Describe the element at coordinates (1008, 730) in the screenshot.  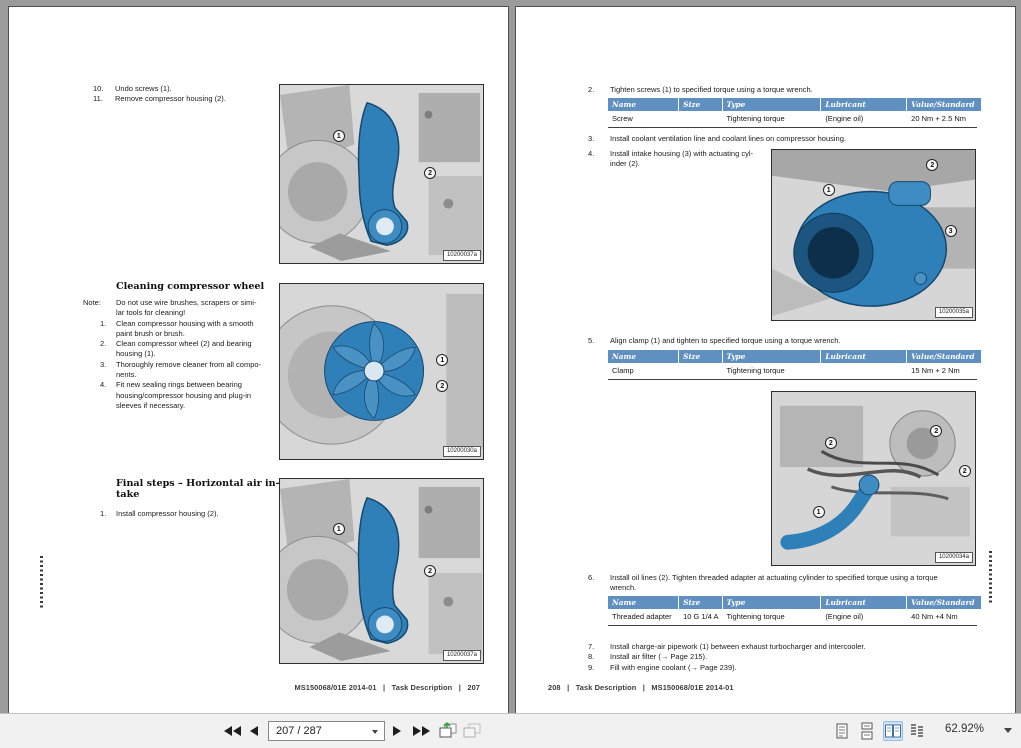
I see `zoom-dropdown-icon` at that location.